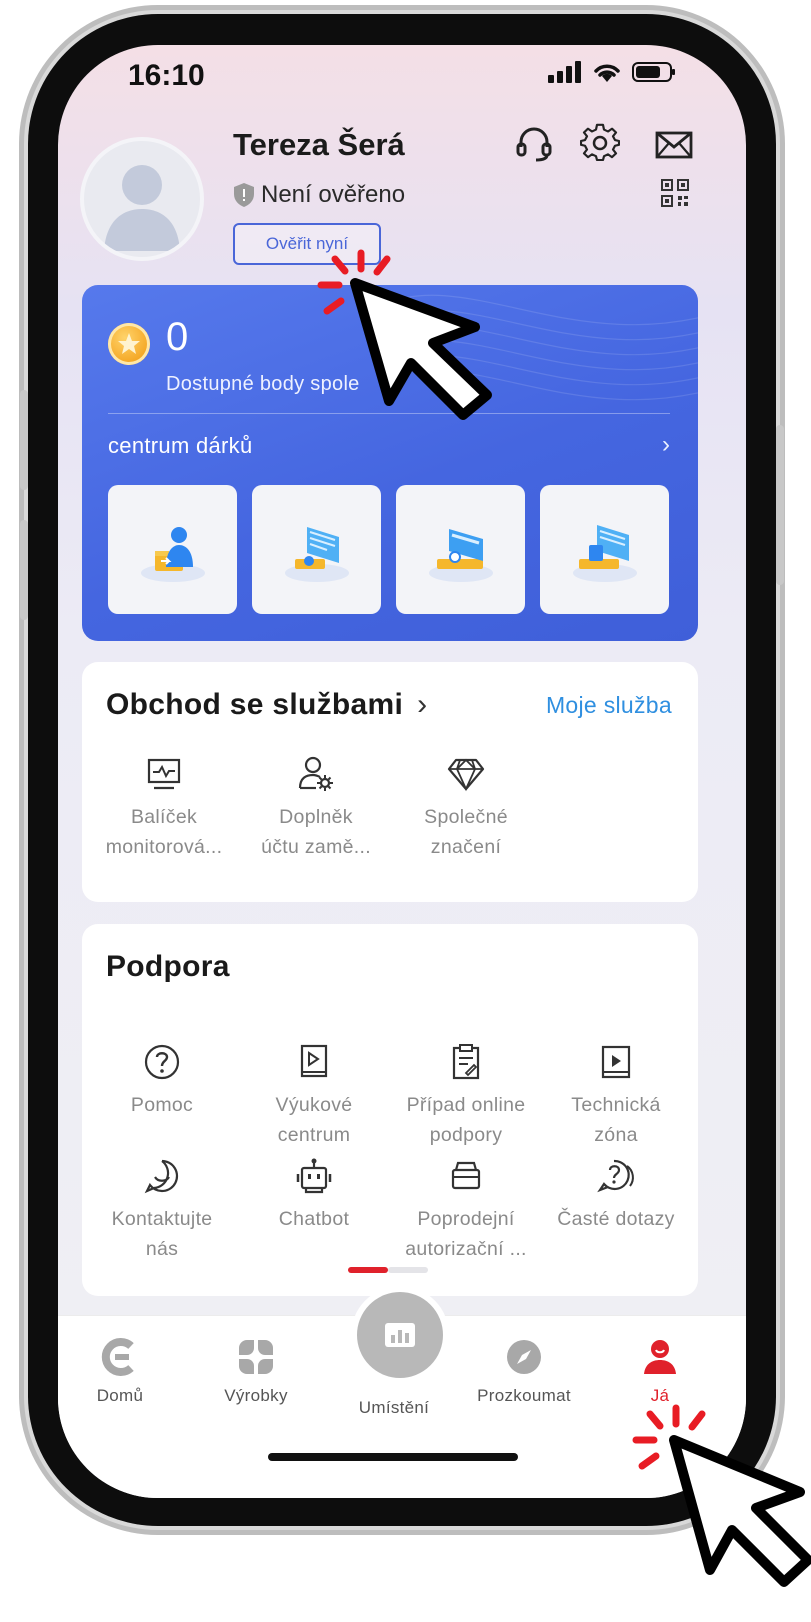  Describe the element at coordinates (24, 440) in the screenshot. I see `volume-up-button` at that location.